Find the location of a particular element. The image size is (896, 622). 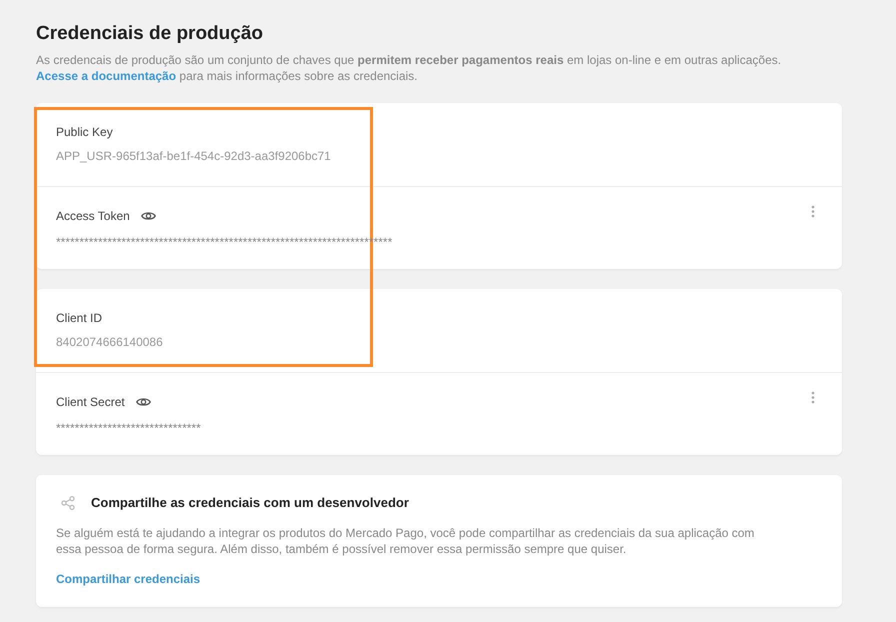

credential-label: Access Token is located at coordinates (93, 216).